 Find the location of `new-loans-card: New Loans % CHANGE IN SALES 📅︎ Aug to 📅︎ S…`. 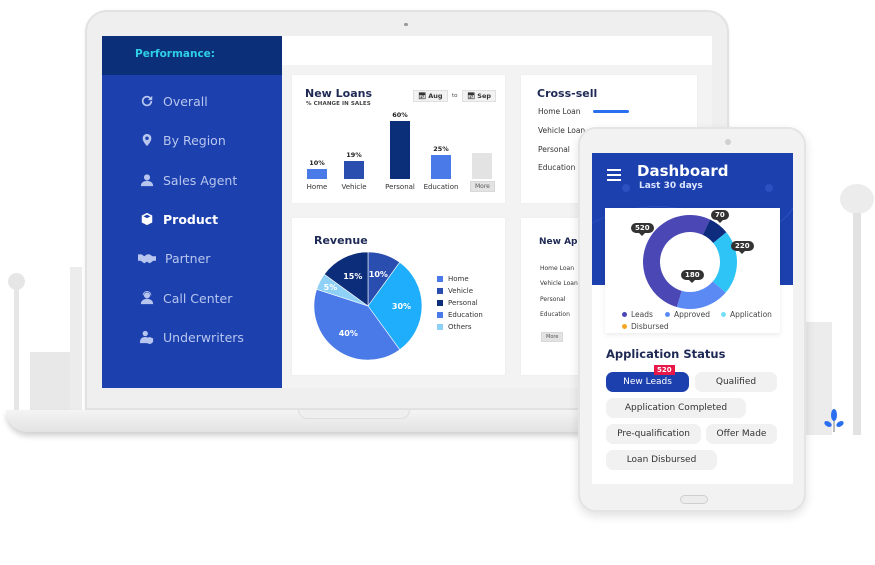

new-loans-card: New Loans % CHANGE IN SALES 📅︎ Aug to 📅︎ S… is located at coordinates (398, 139).